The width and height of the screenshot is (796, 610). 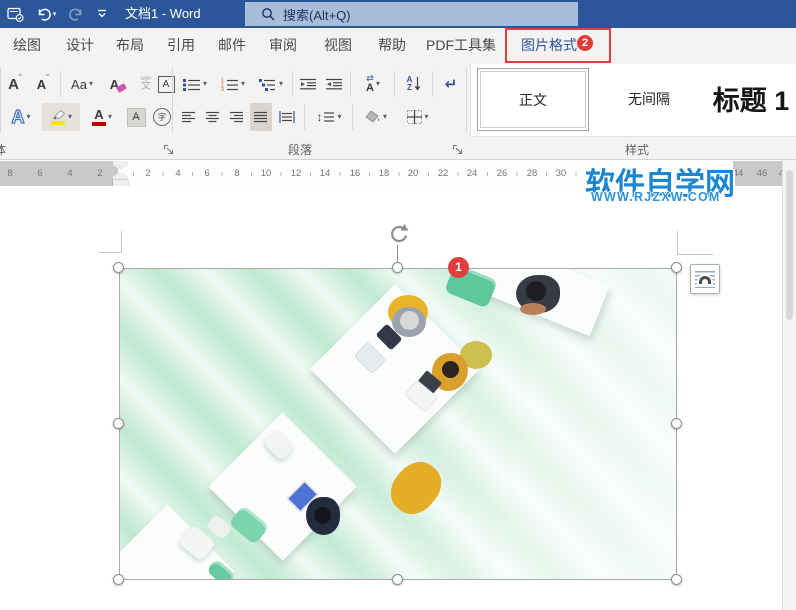 What do you see at coordinates (472, 173) in the screenshot?
I see `ruler-number: 24` at bounding box center [472, 173].